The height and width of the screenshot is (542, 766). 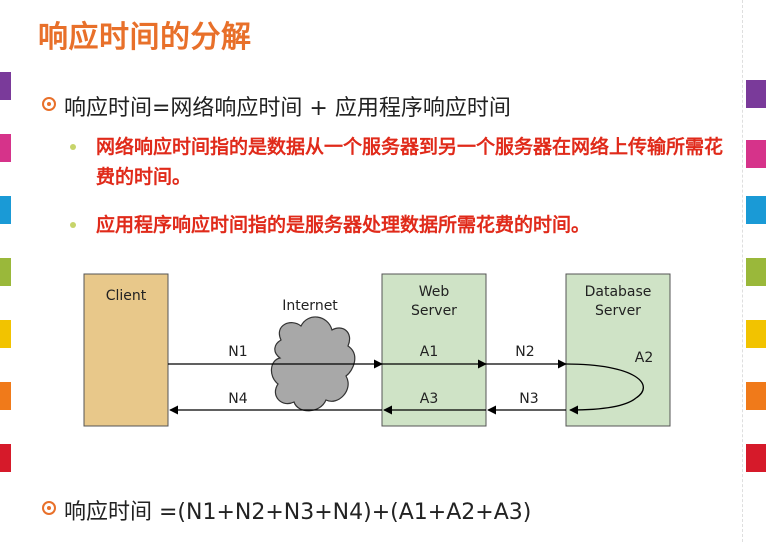 I want to click on label-a2: A2, so click(x=644, y=358).